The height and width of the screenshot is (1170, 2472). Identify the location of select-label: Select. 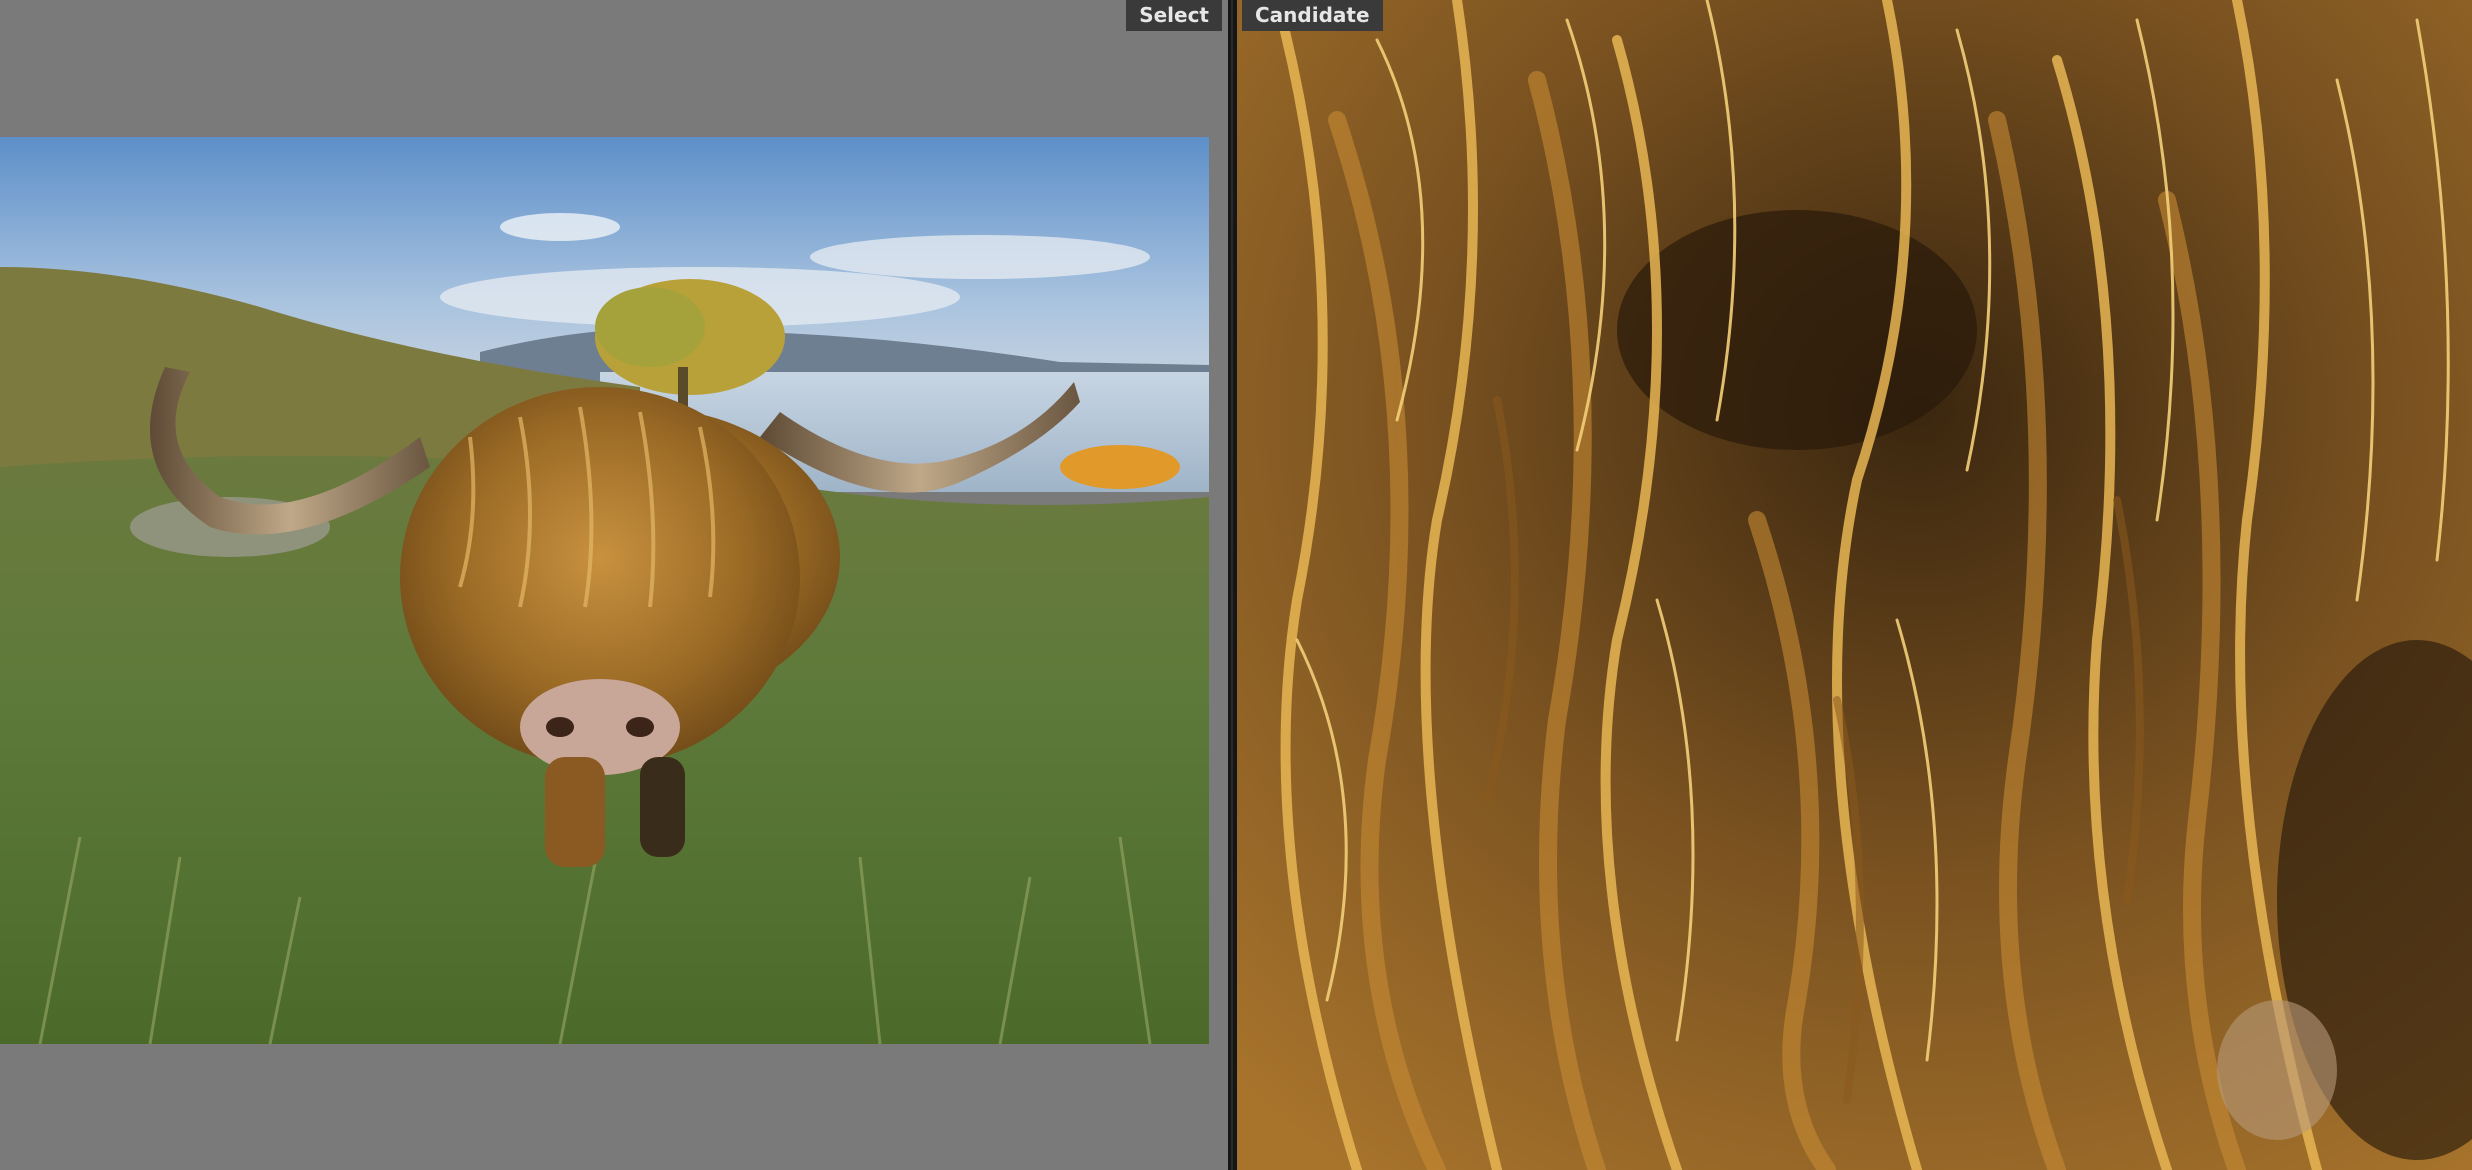
(1174, 15).